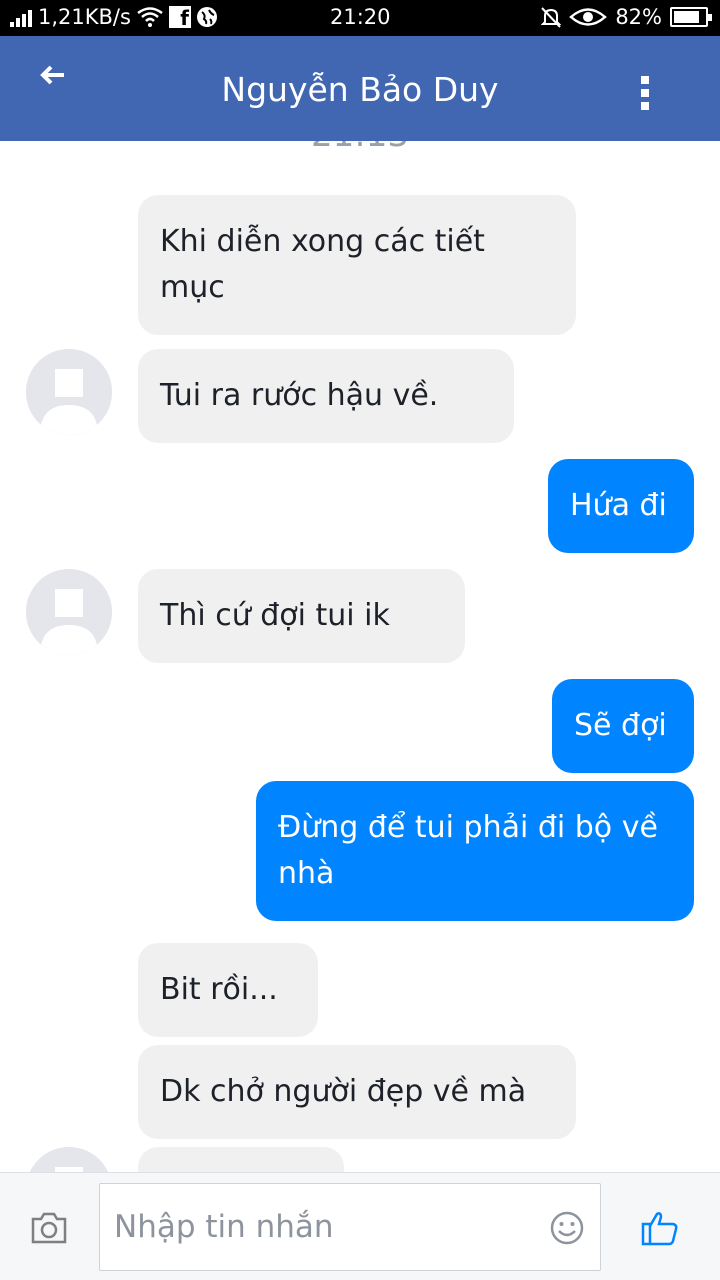  I want to click on conversation-header: Nguyễn Bảo Duy, so click(360, 88).